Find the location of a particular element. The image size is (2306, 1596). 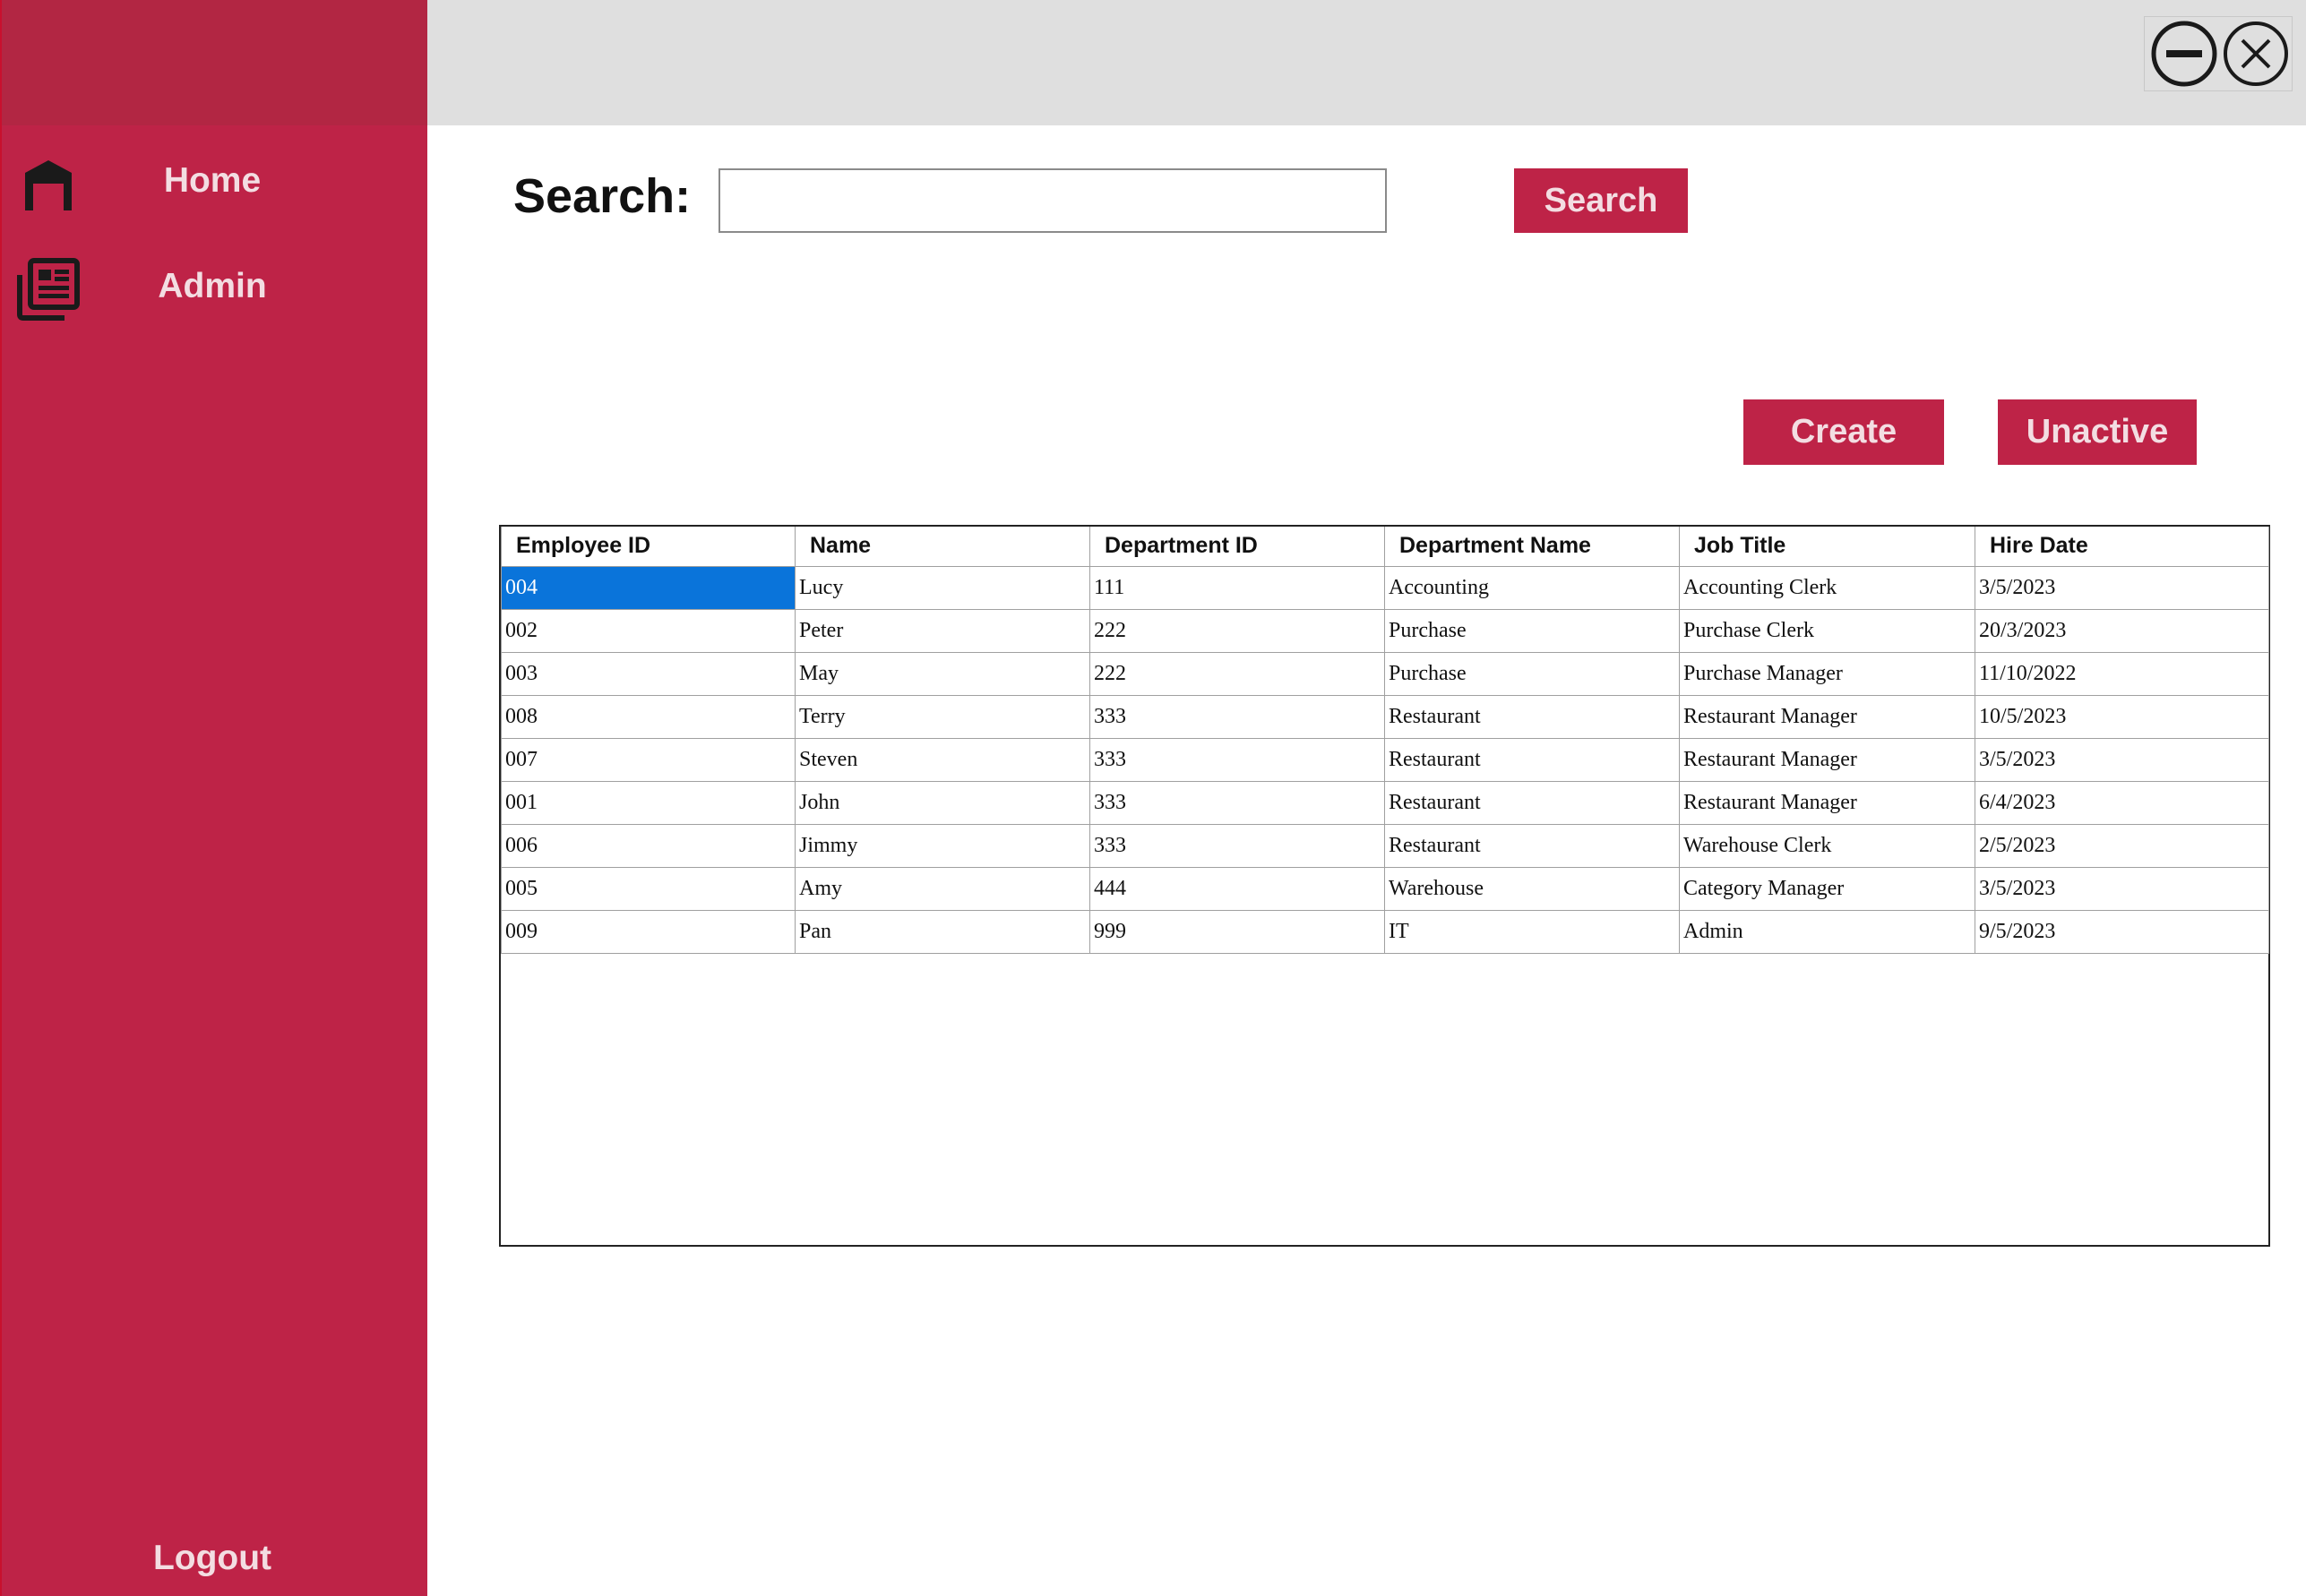

table-cell: Purchase Clerk is located at coordinates (1827, 631).